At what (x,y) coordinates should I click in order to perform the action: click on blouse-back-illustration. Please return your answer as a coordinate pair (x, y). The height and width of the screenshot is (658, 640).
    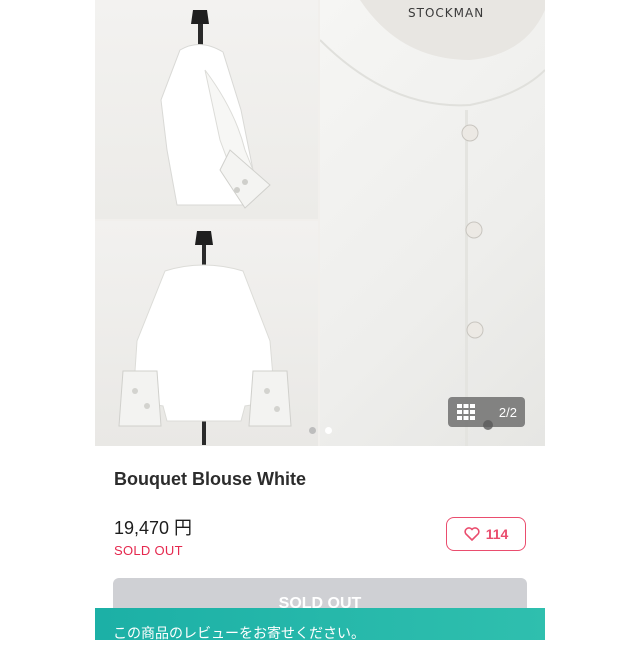
    Looking at the image, I should click on (205, 338).